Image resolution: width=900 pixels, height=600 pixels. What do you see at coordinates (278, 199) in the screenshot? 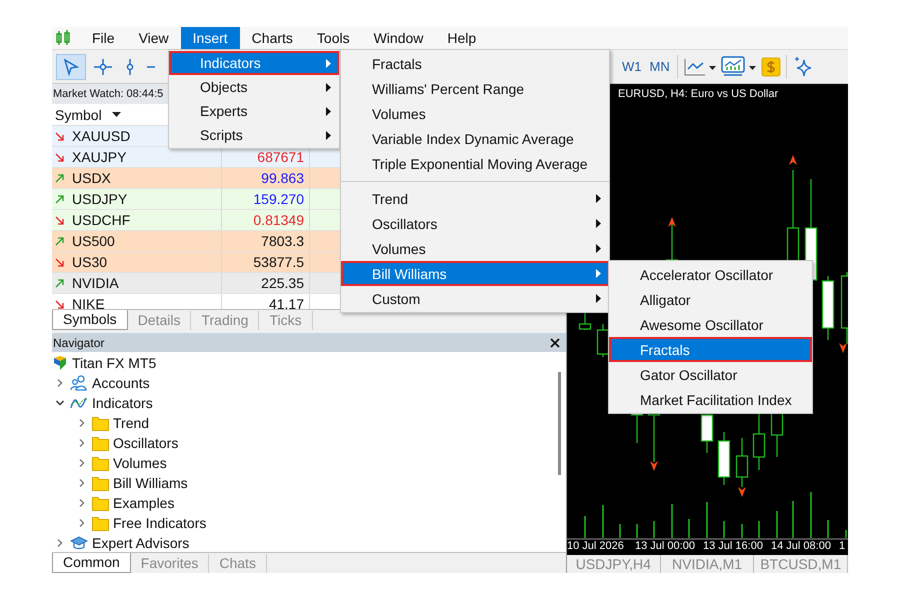
I see `bid-price: 159.270` at bounding box center [278, 199].